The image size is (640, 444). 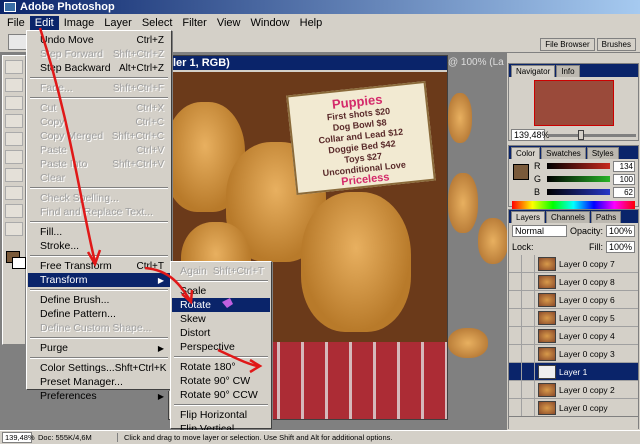 What do you see at coordinates (14, 175) in the screenshot?
I see `eraser-tool-icon` at bounding box center [14, 175].